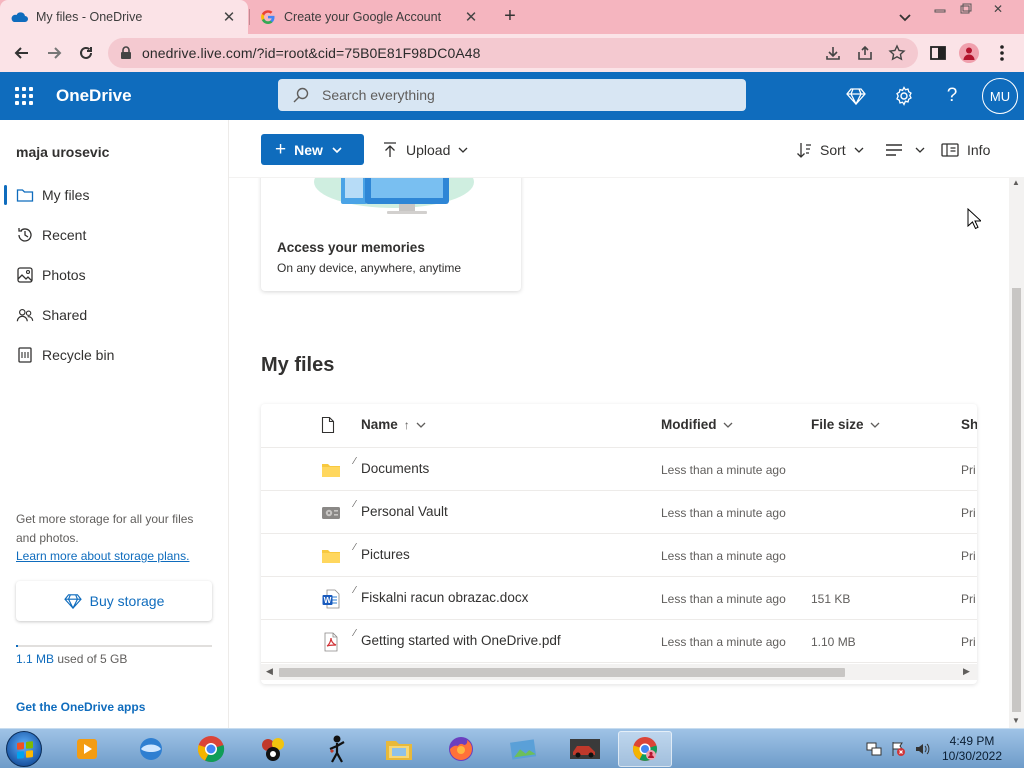  Describe the element at coordinates (25, 195) in the screenshot. I see `folder-icon` at that location.